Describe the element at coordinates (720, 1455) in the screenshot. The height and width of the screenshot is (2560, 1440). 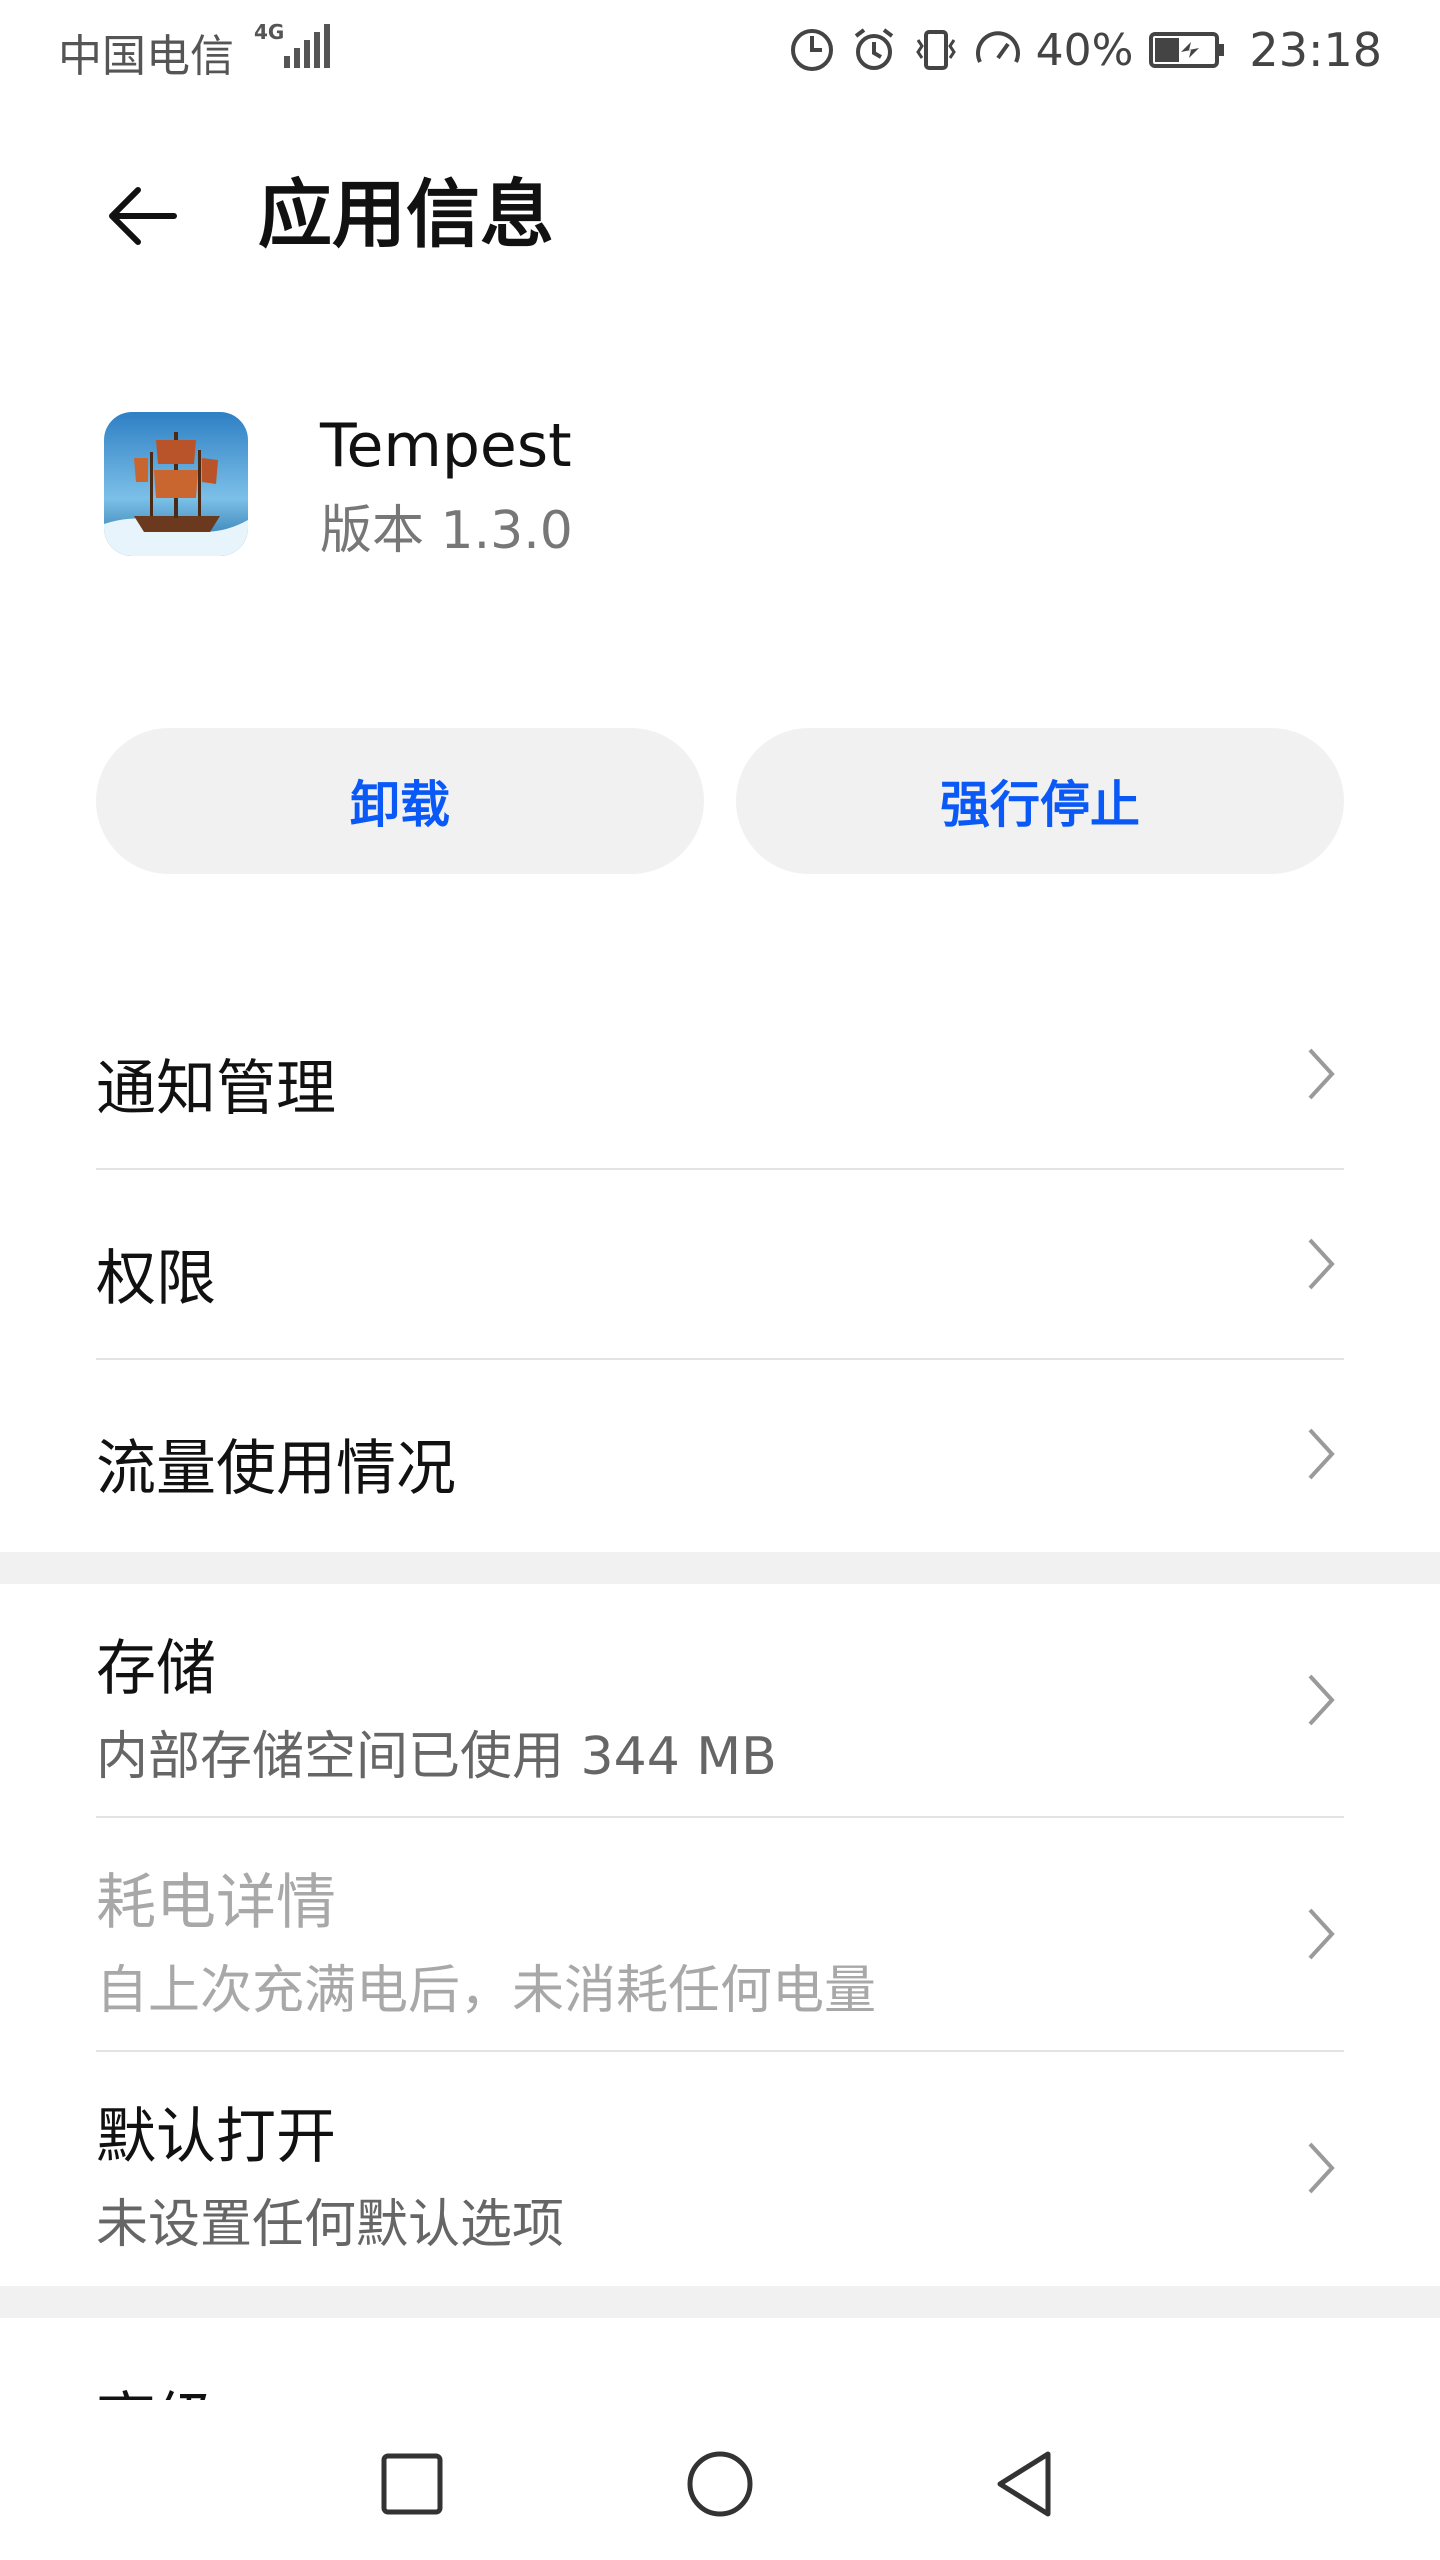
I see `list-item-data-usage: 流量使用情况` at that location.